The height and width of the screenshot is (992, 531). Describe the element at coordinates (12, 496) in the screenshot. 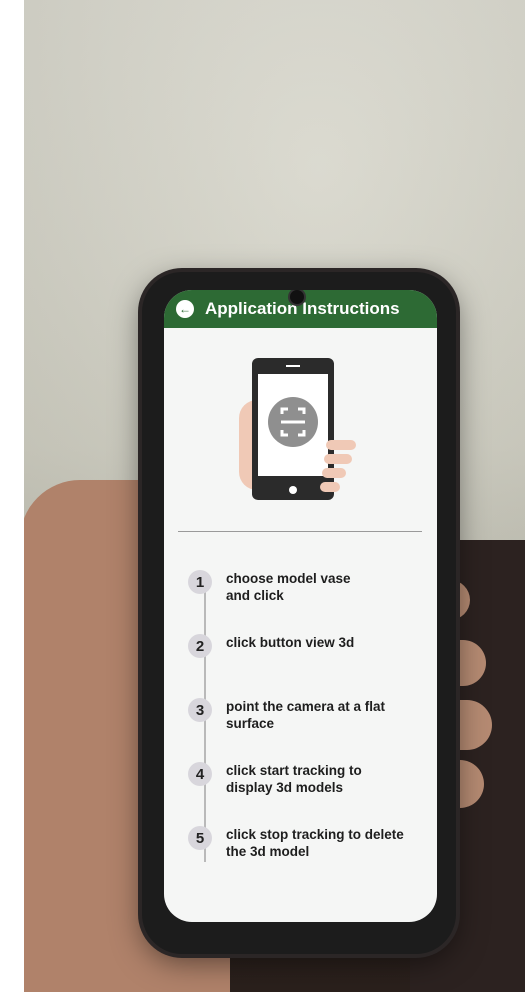

I see `image-border-left` at that location.